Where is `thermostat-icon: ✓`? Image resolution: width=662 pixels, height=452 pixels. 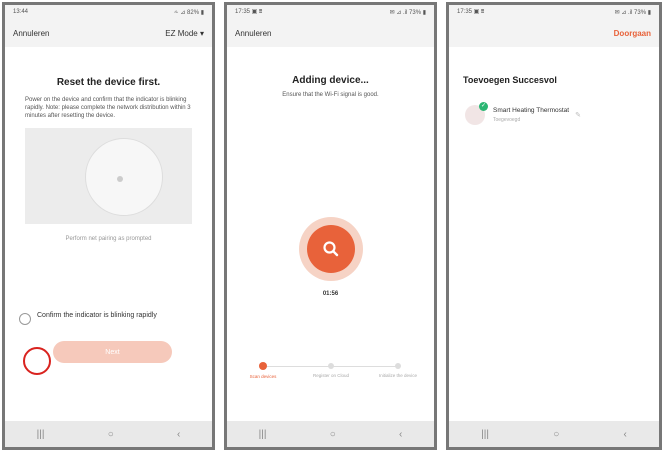
thermostat-icon: ✓ is located at coordinates (476, 113).